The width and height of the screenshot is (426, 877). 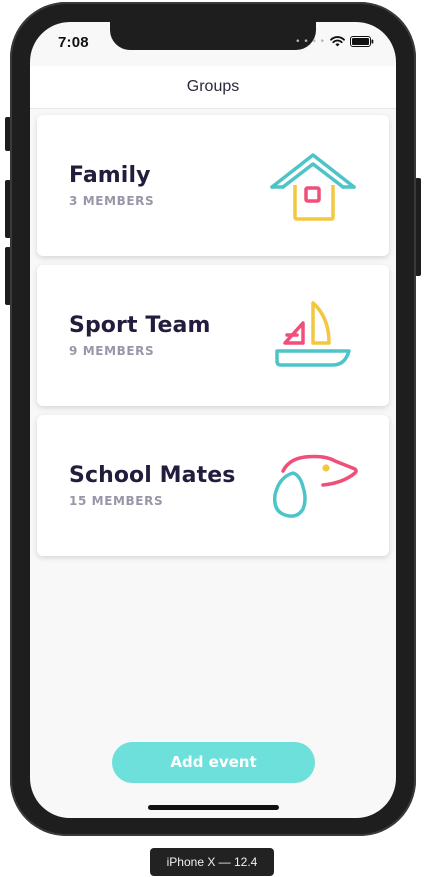 I want to click on group-card-school-mates: School Mates 15 MEMBERS, so click(x=213, y=485).